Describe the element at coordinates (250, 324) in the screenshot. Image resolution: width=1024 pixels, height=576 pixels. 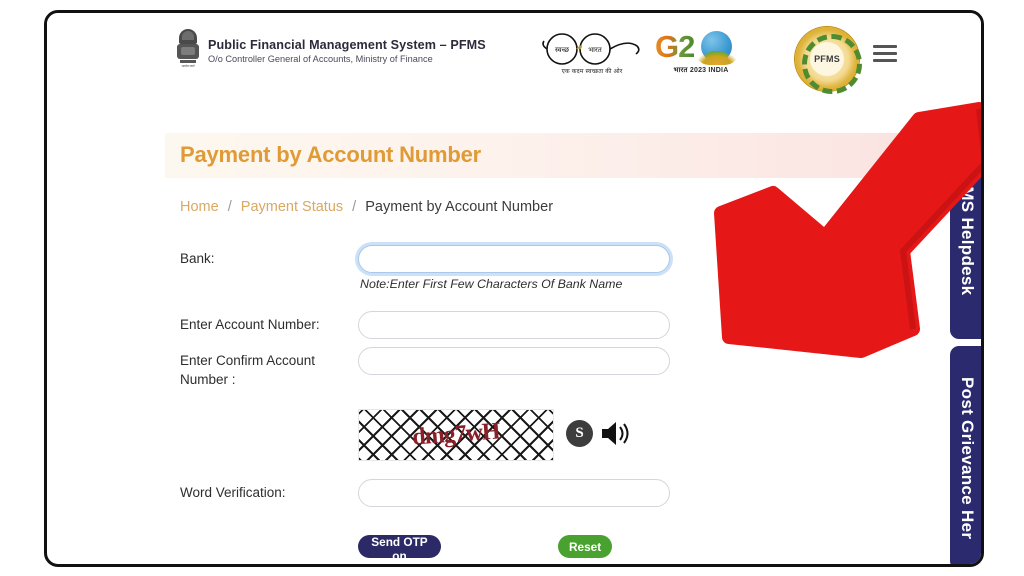
I see `account-number-label: Enter Account Number:` at that location.